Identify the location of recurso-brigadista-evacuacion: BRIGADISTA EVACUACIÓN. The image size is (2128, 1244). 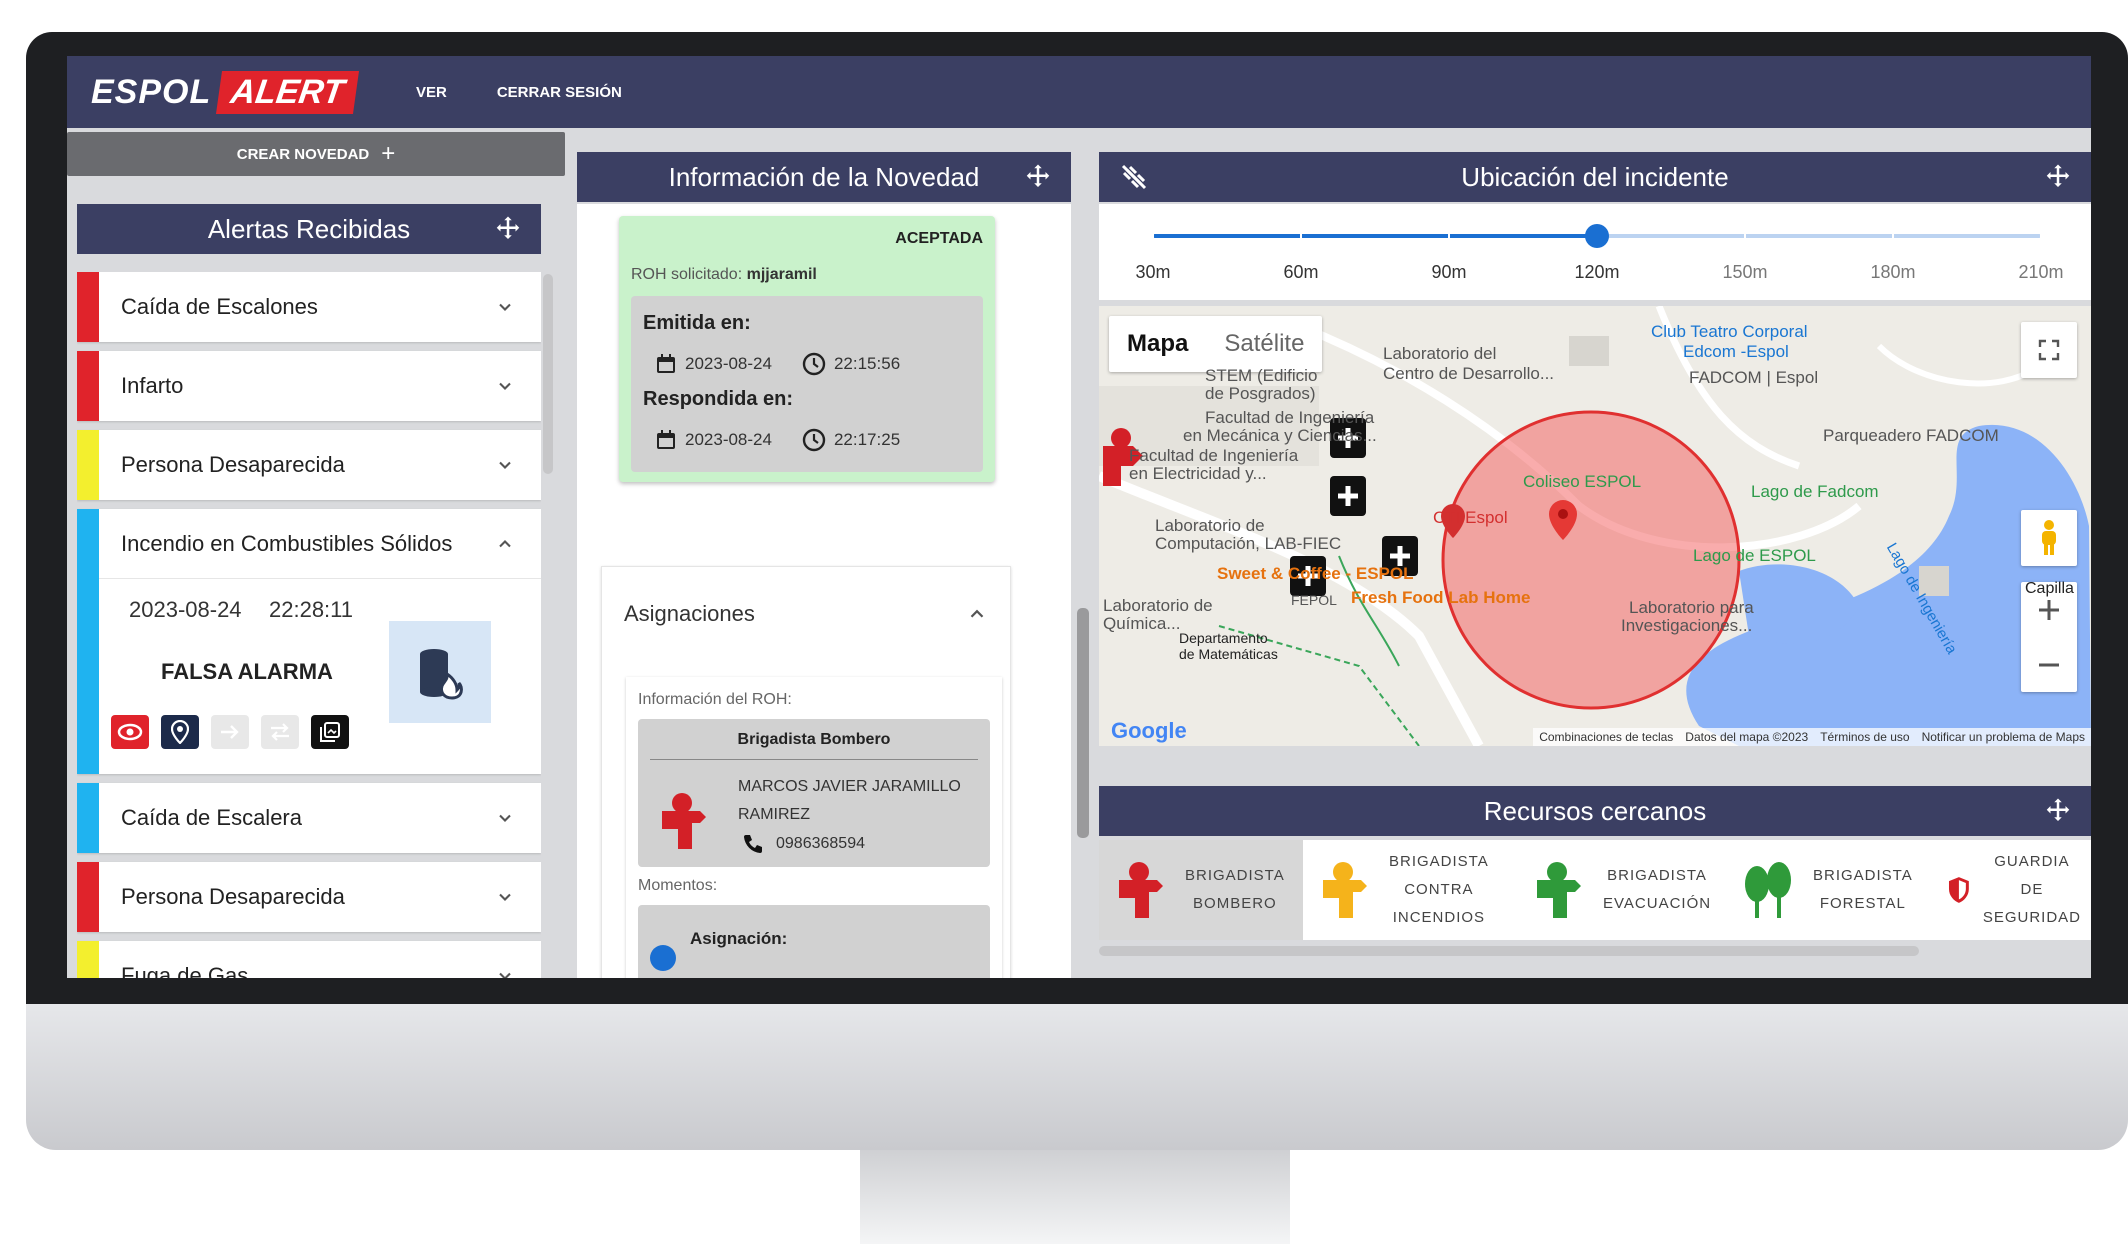
(1622, 890).